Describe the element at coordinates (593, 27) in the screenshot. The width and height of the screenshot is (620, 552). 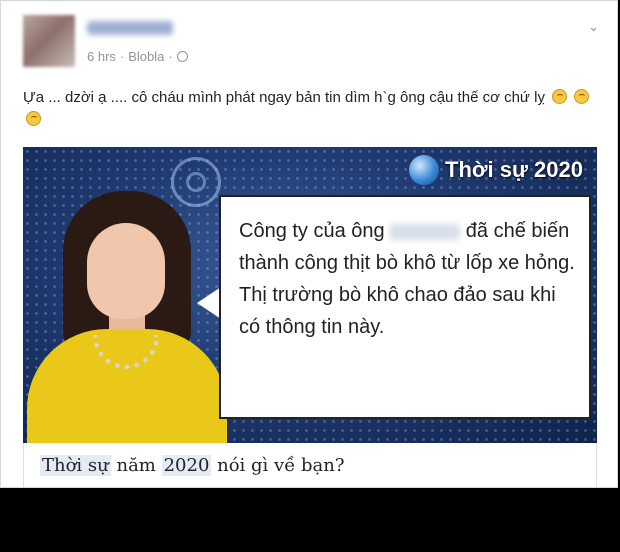
I see `chevron-down-icon: ⌄` at that location.